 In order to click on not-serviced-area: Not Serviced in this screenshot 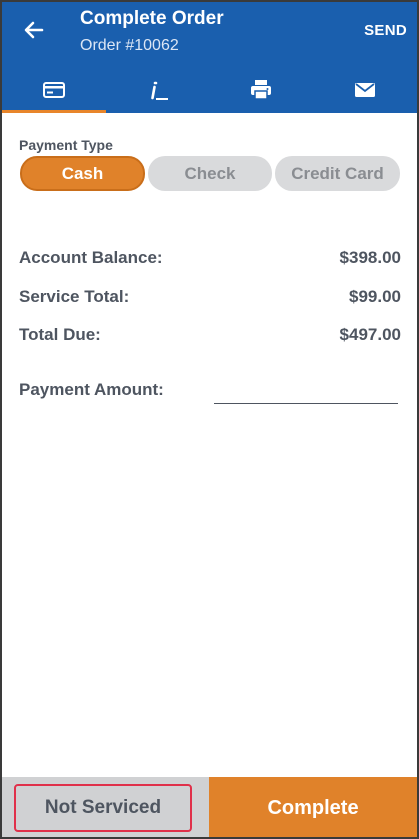, I will do `click(105, 807)`.